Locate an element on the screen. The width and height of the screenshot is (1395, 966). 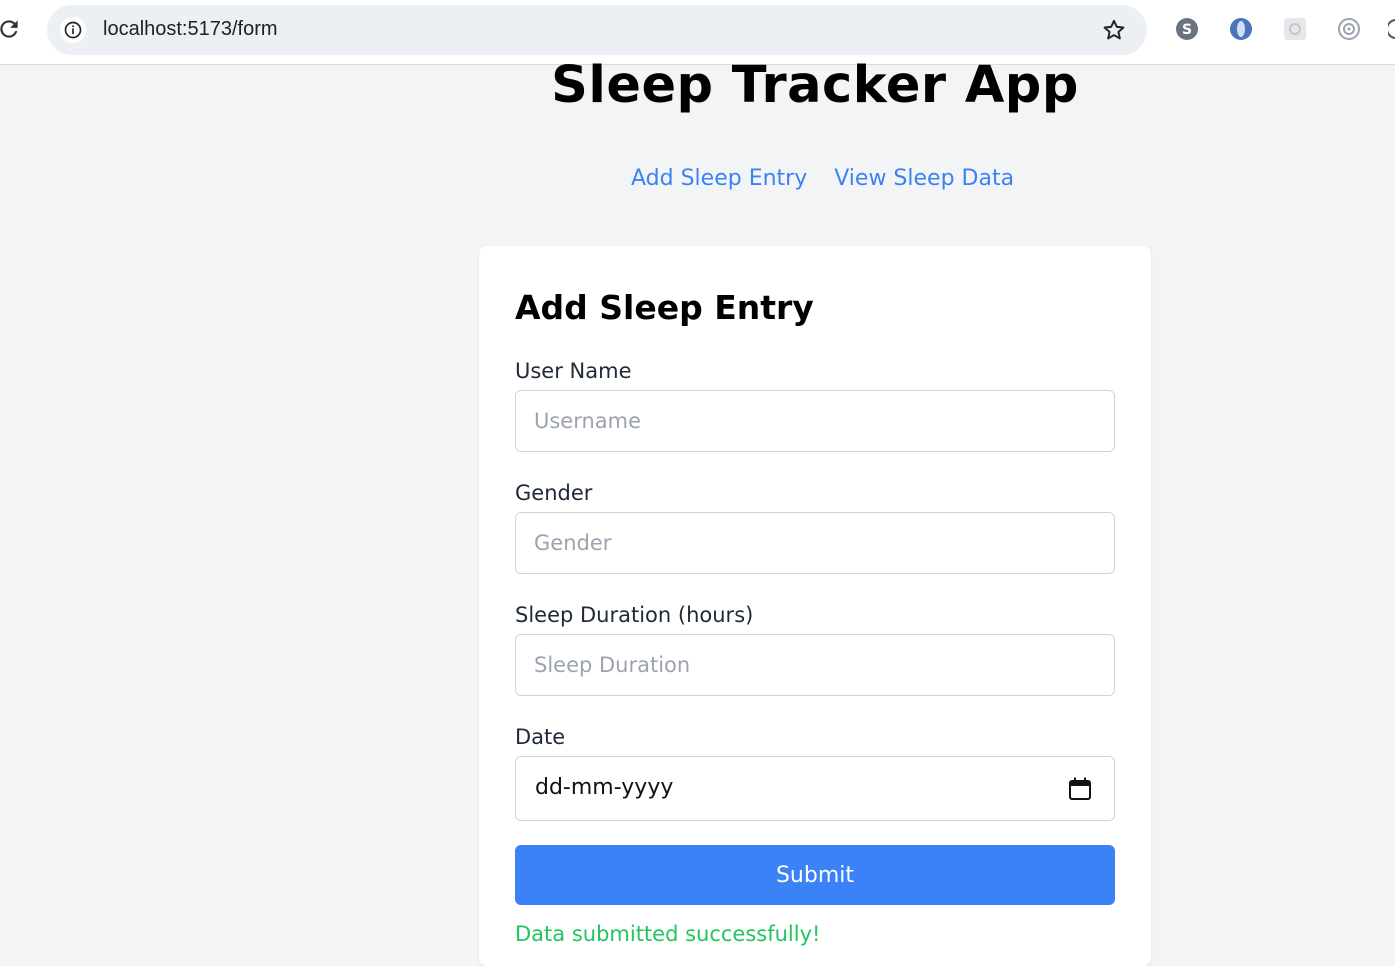
skype-extension-icon: S is located at coordinates (1187, 29).